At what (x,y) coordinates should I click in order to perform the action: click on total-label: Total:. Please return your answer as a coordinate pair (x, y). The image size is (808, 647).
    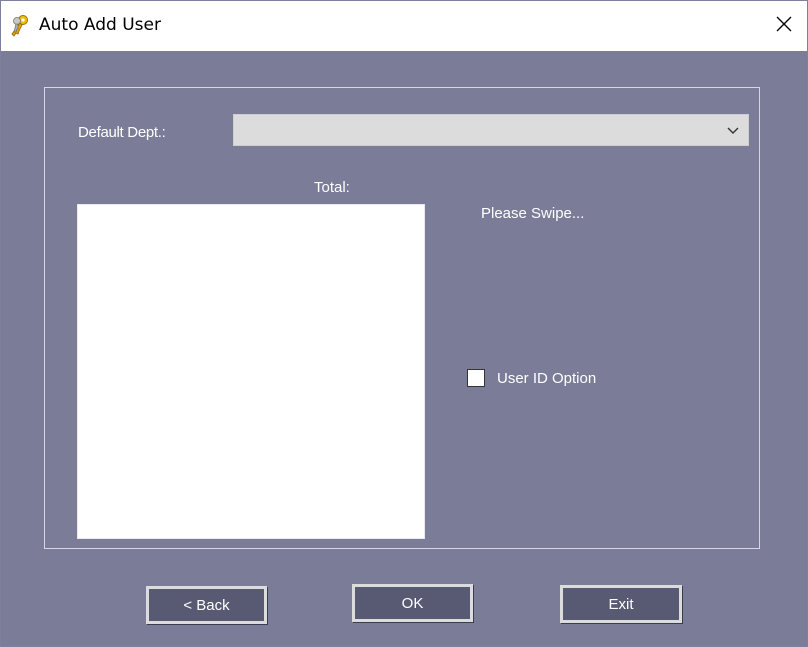
    Looking at the image, I should click on (332, 187).